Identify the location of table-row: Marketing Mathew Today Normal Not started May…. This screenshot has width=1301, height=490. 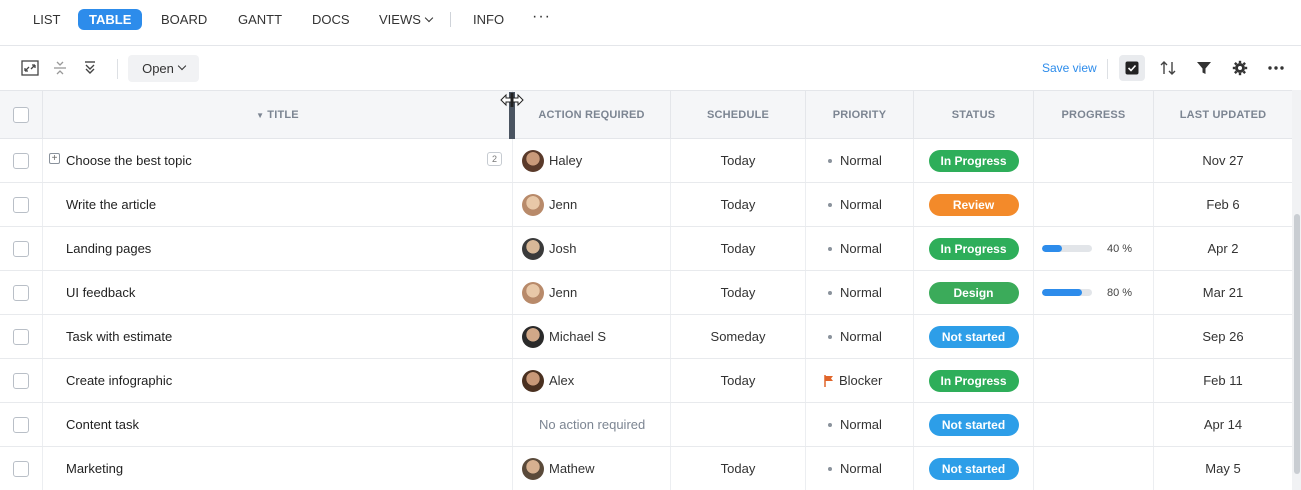
(646, 468).